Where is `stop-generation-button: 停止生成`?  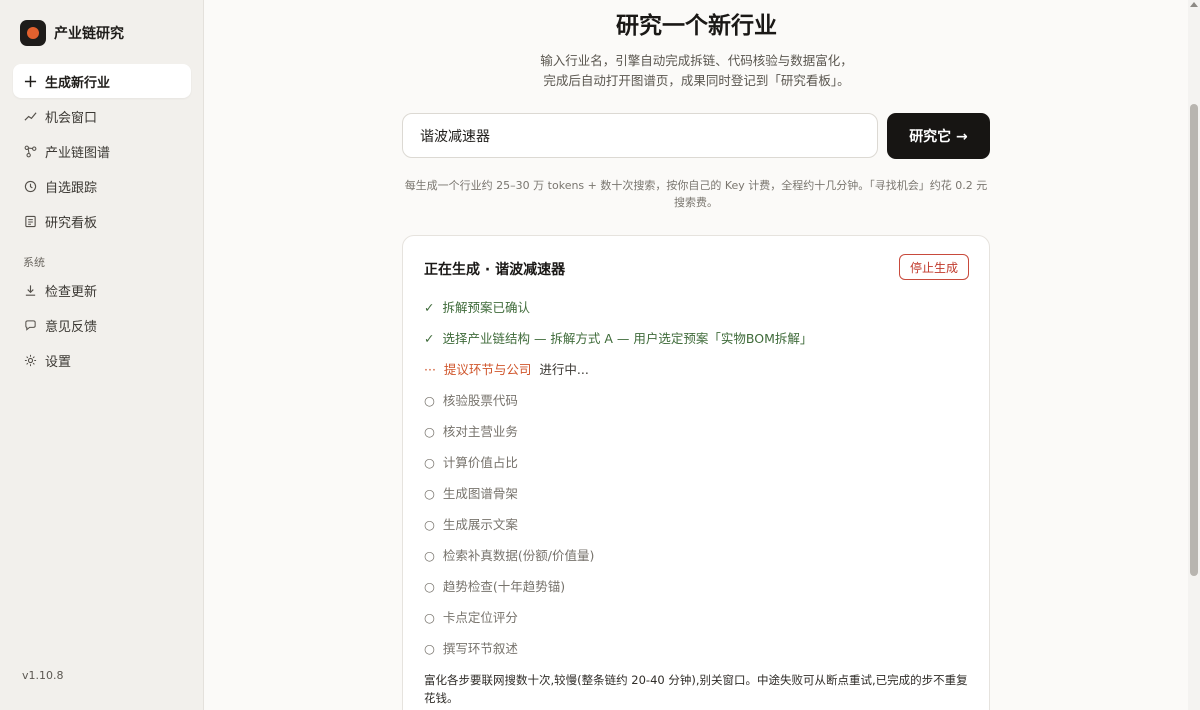
stop-generation-button: 停止生成 is located at coordinates (934, 267).